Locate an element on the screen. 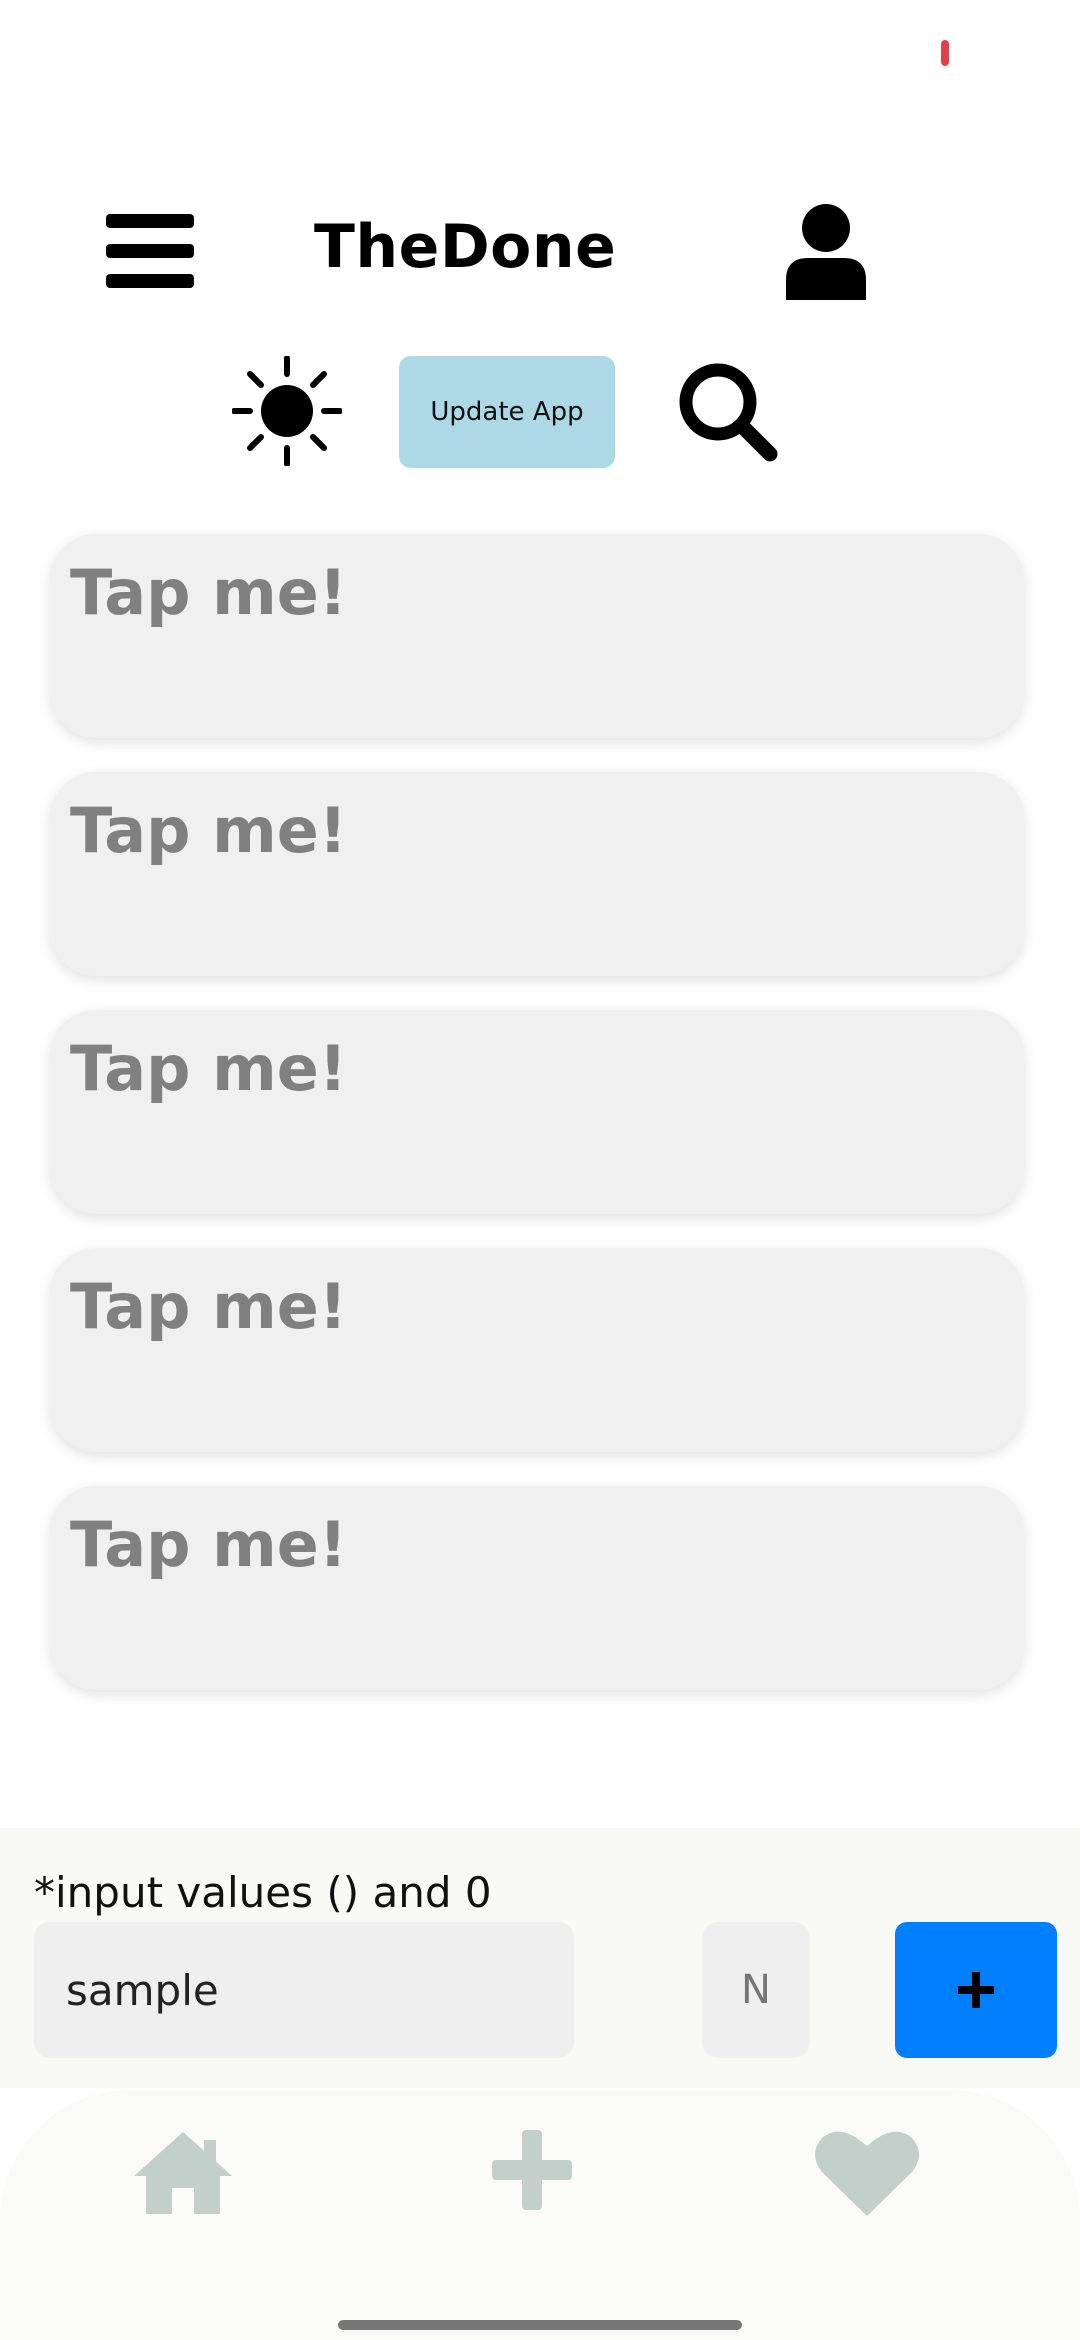  profile-button is located at coordinates (826, 252).